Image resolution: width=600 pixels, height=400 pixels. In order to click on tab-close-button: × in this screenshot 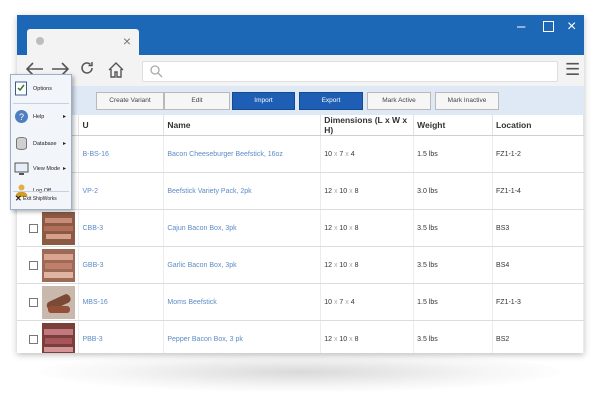, I will do `click(127, 41)`.